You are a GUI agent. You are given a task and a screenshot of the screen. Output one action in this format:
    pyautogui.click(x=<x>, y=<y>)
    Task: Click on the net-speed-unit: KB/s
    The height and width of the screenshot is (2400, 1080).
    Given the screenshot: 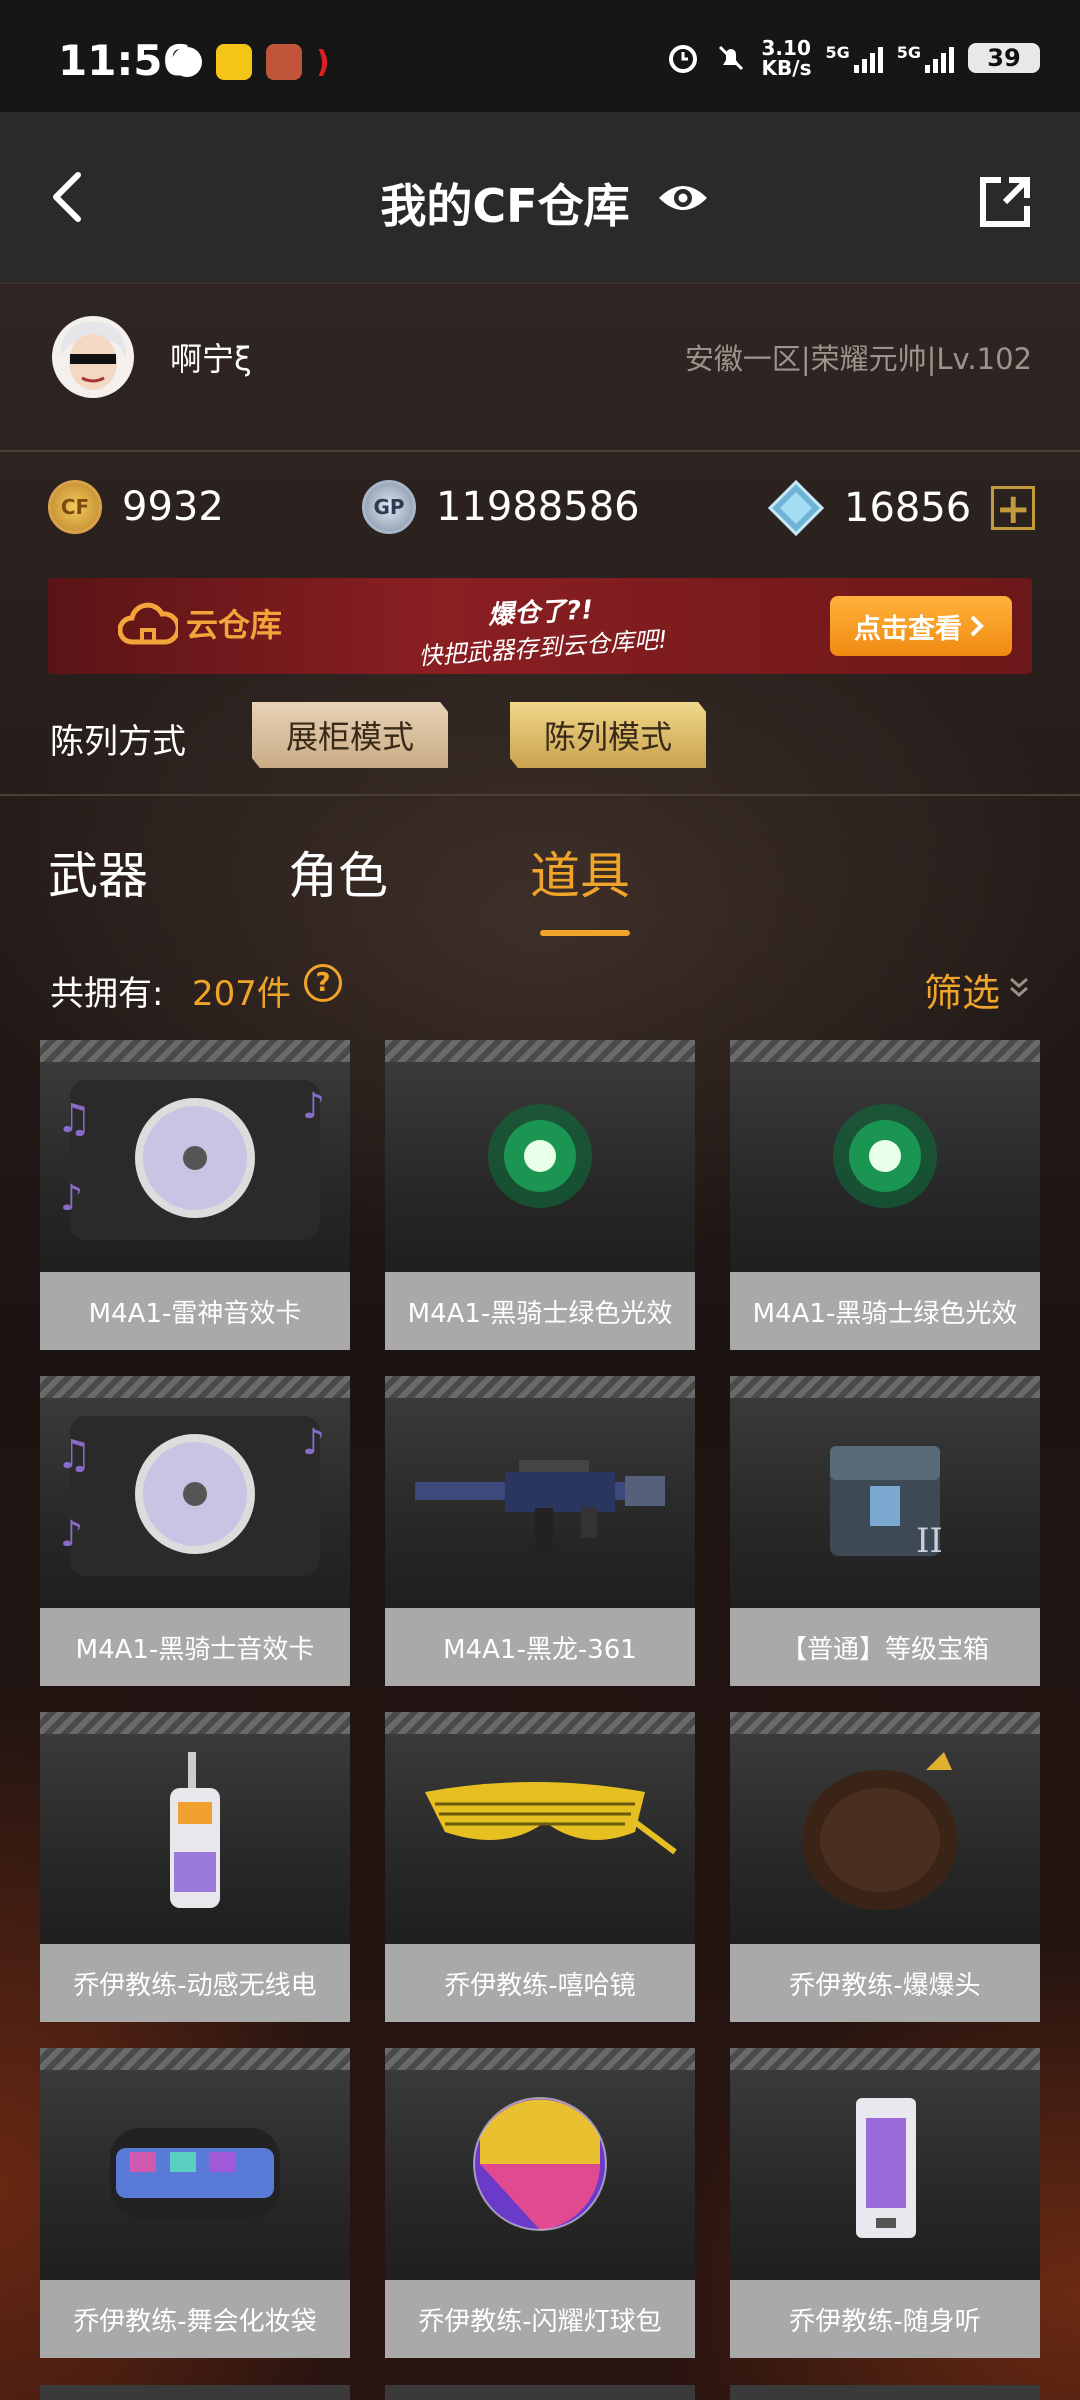 What is the action you would take?
    pyautogui.click(x=786, y=68)
    